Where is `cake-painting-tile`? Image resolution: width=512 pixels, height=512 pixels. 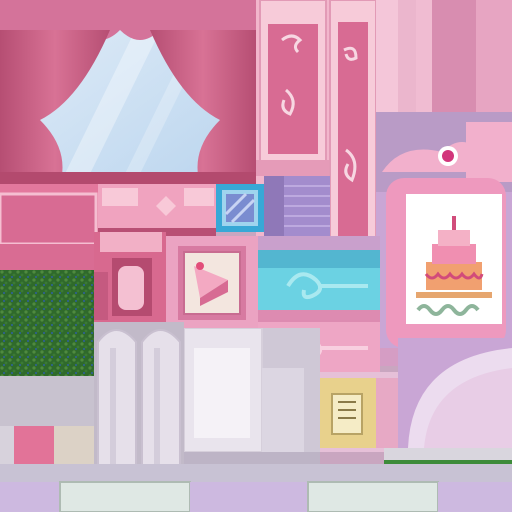
cake-painting-tile is located at coordinates (212, 282).